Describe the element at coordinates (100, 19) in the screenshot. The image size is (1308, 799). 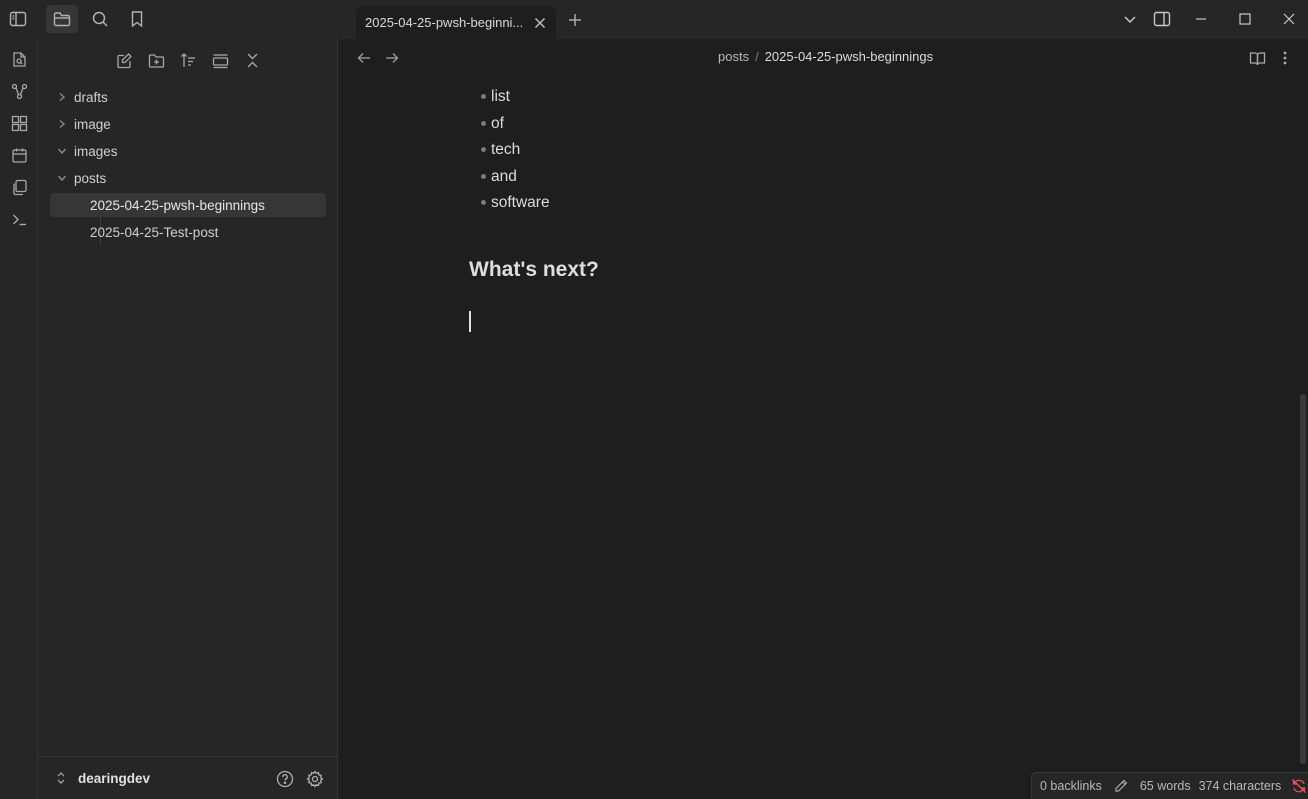
I see `search-icon` at that location.